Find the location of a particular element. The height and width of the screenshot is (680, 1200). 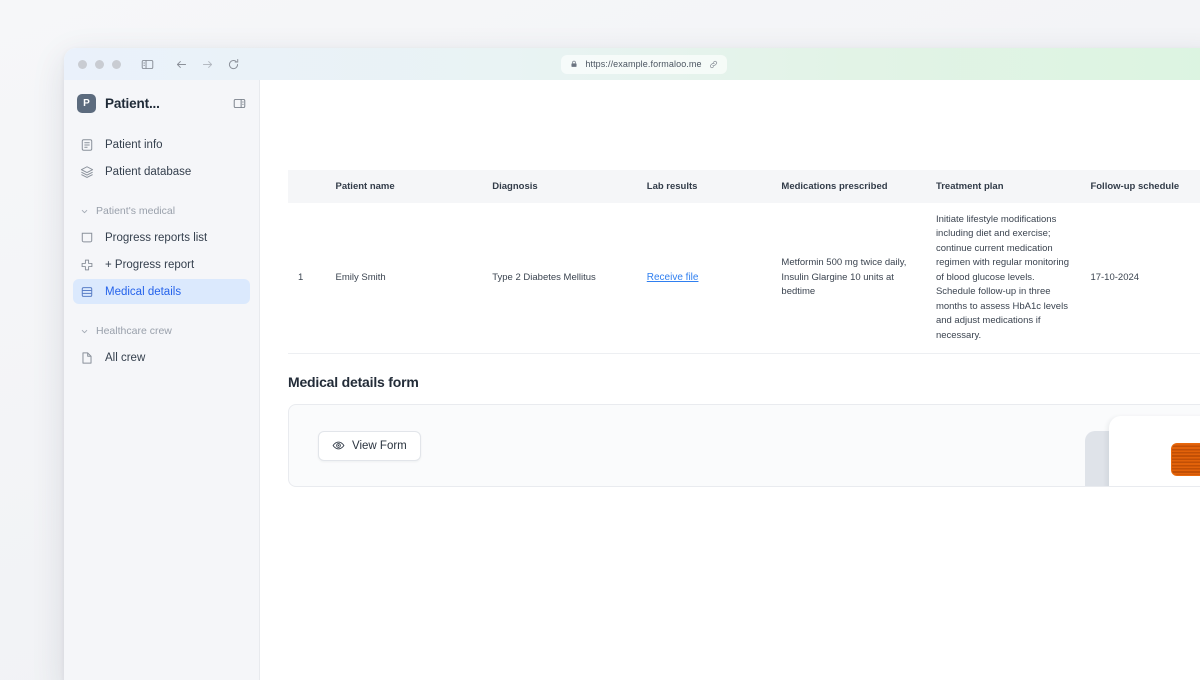

column-header-patient-name: Patient name is located at coordinates (365, 186).